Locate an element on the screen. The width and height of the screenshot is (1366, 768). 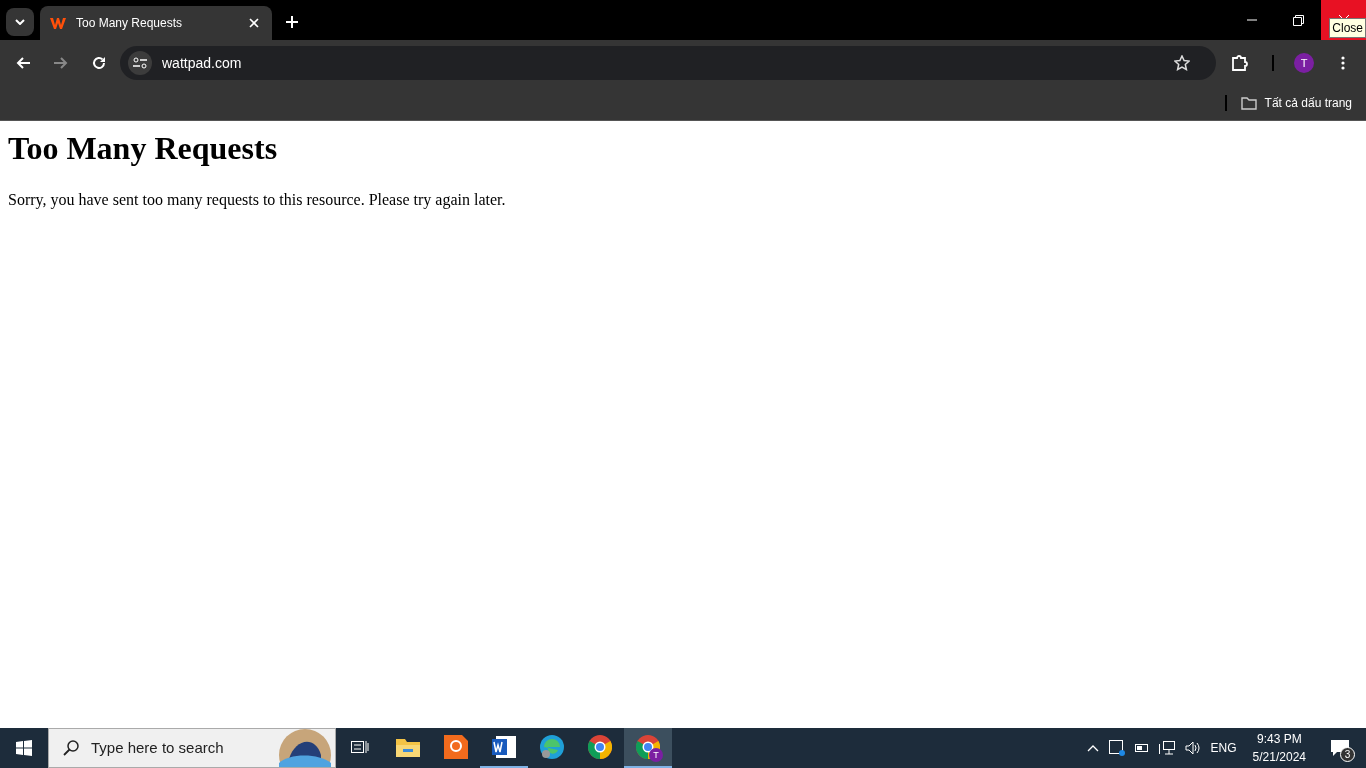
browser-tab: Too Many Requests is located at coordinates (156, 23).